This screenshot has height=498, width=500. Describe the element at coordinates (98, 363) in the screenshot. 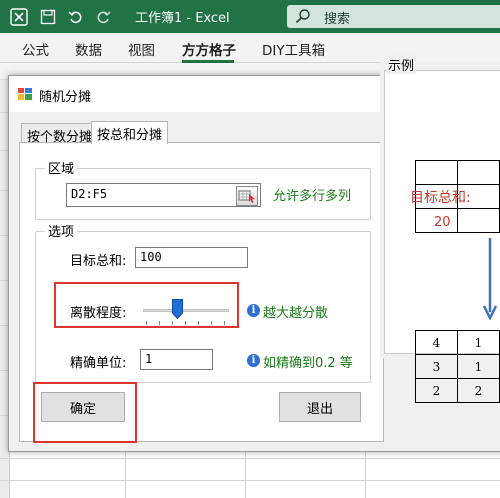

I see `precision-label: 精确单位:` at that location.